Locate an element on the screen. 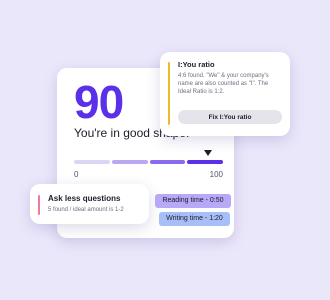 The image size is (330, 300). ratio-title: I:You ratio is located at coordinates (196, 64).